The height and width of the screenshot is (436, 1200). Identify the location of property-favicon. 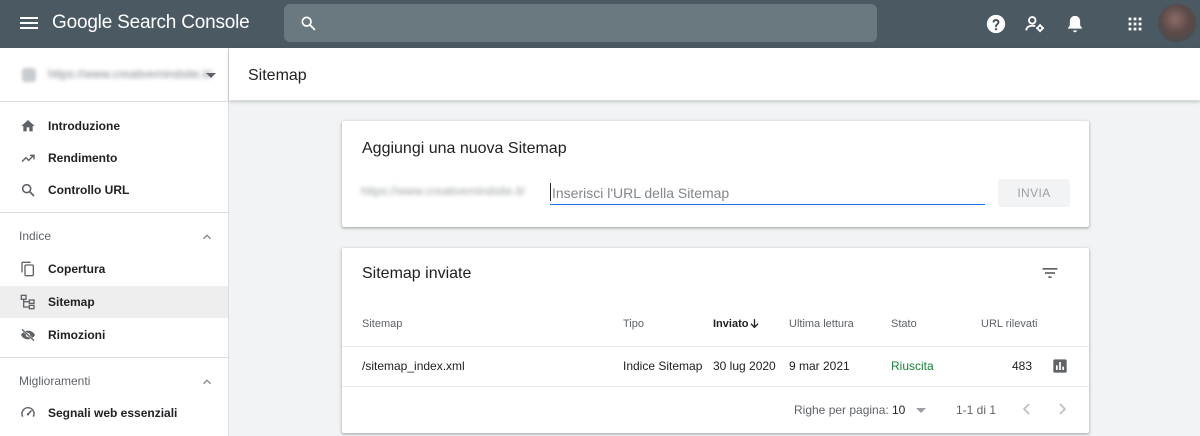
(29, 75).